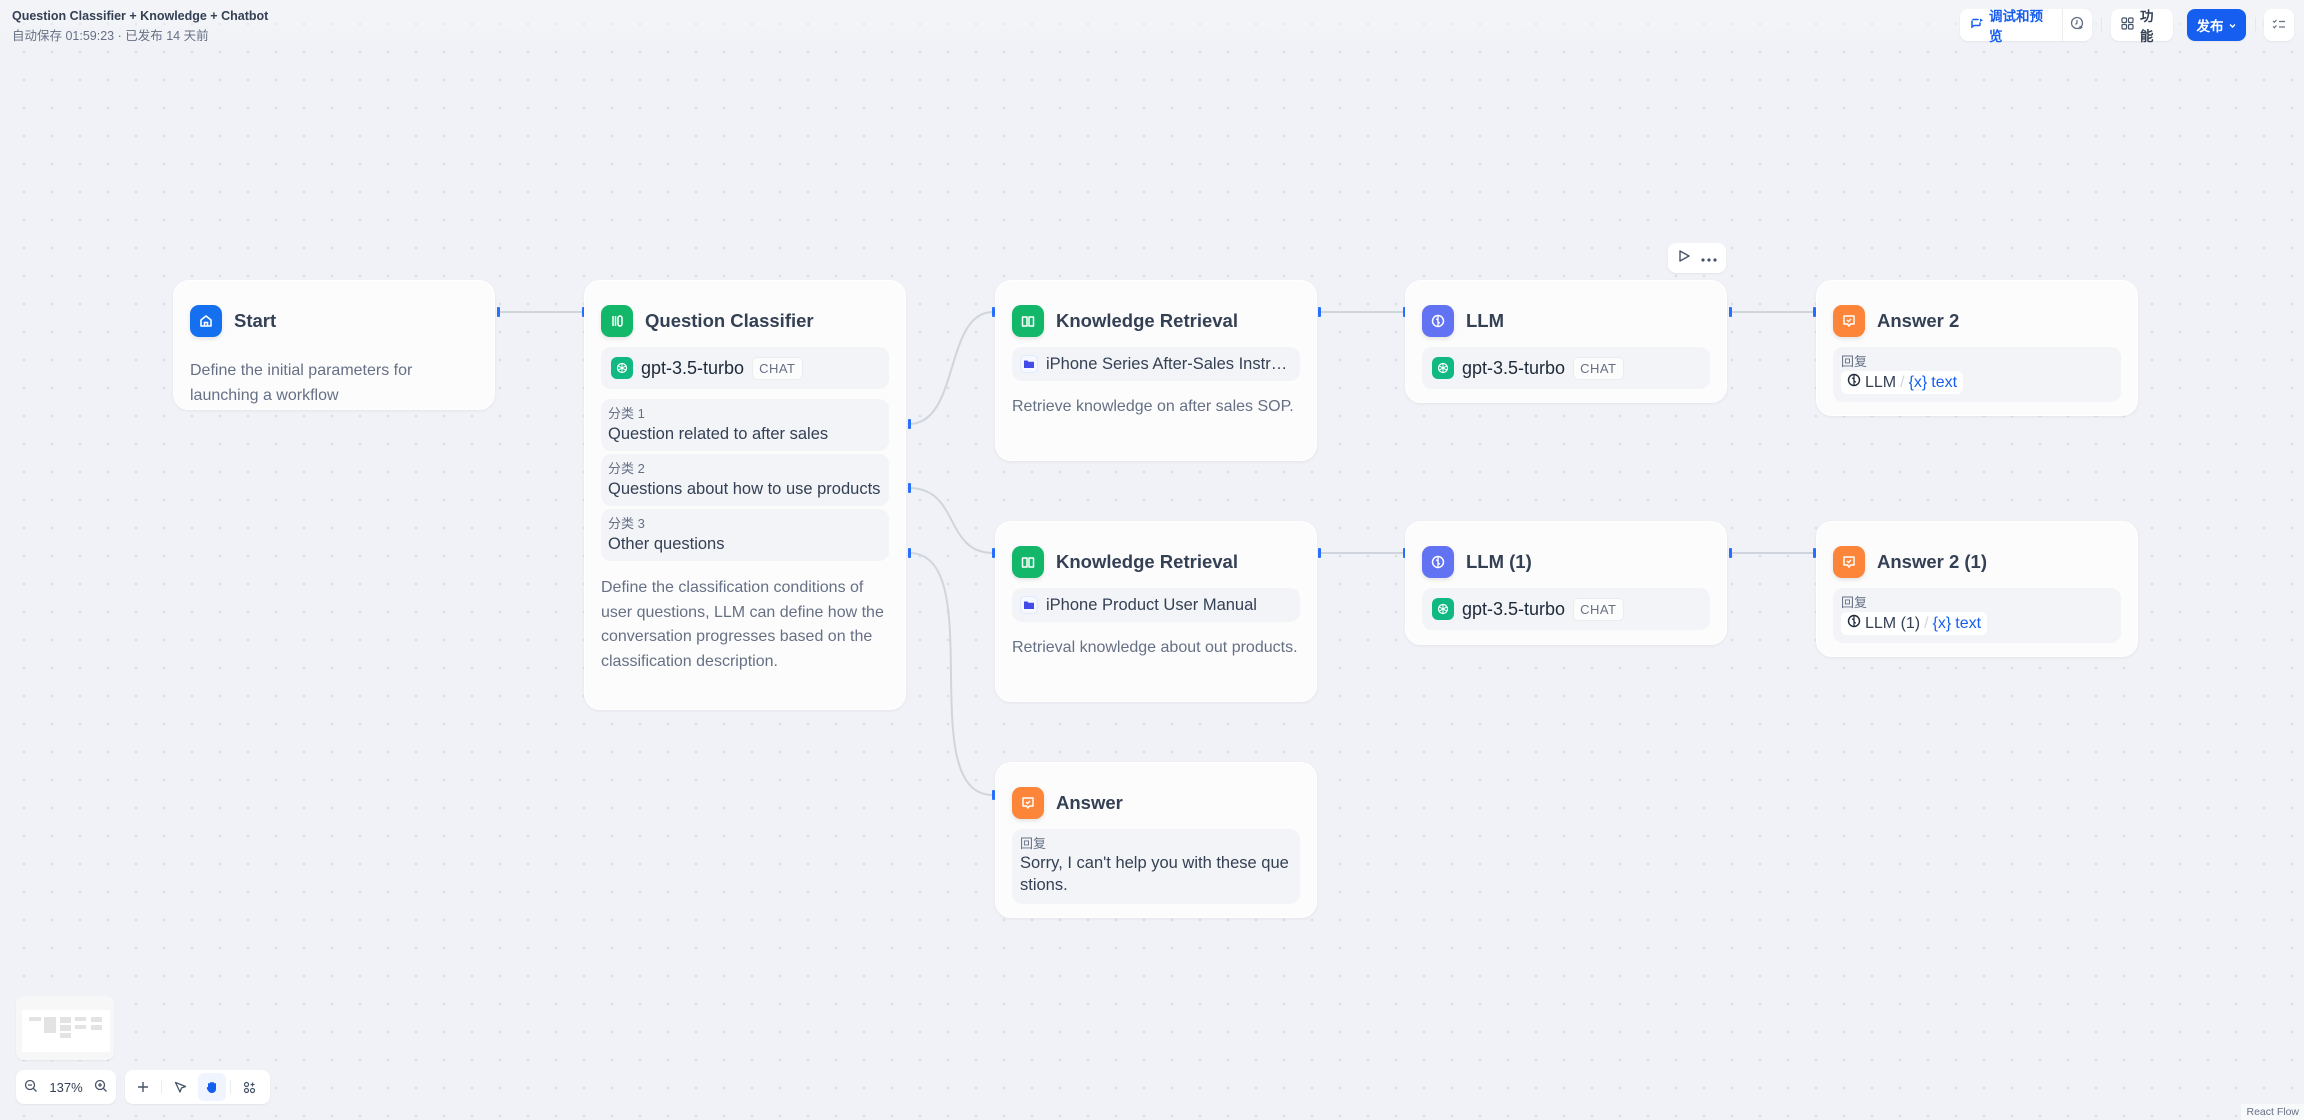 This screenshot has width=2304, height=1120. Describe the element at coordinates (1485, 320) in the screenshot. I see `node-title: LLM` at that location.